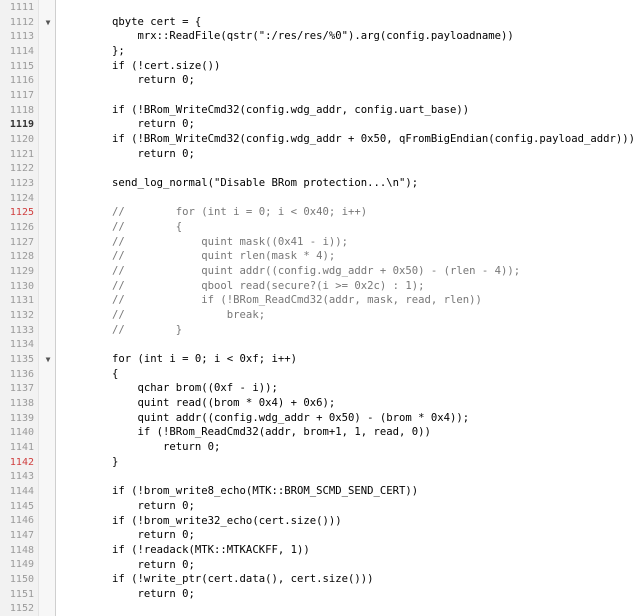 The image size is (640, 616). What do you see at coordinates (195, 388) in the screenshot?
I see `code-text: qchar brom((0xf - i));` at bounding box center [195, 388].